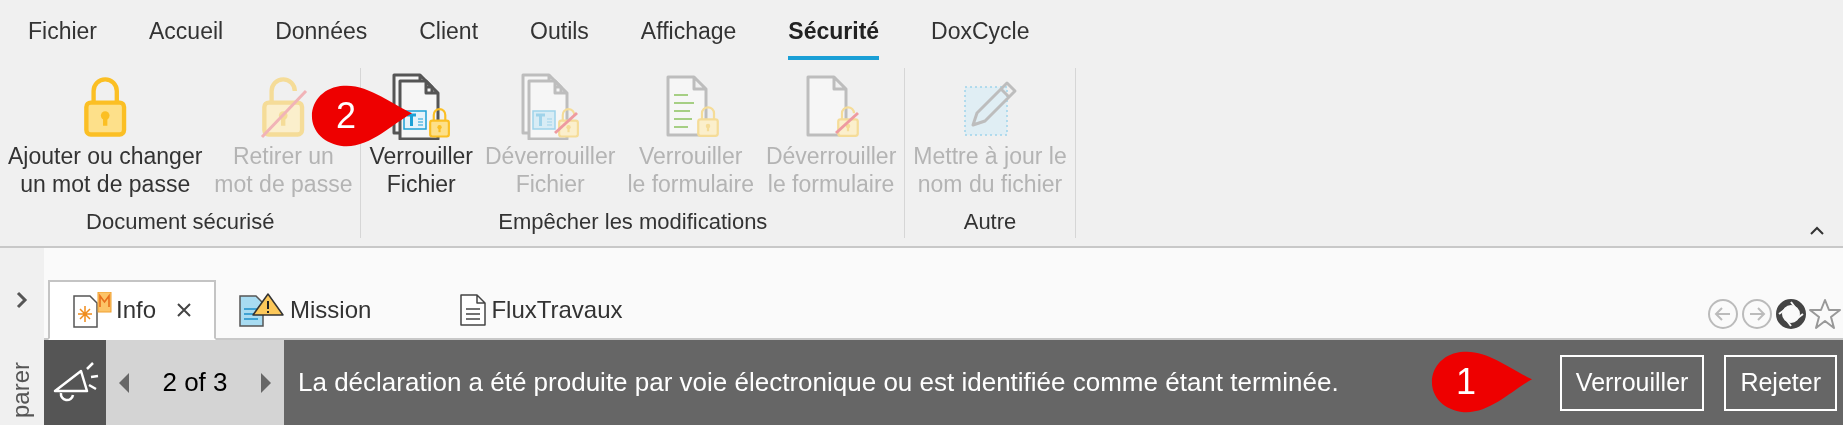 Image resolution: width=1843 pixels, height=425 pixels. What do you see at coordinates (180, 222) in the screenshot?
I see `group-label: Document sécurisé` at bounding box center [180, 222].